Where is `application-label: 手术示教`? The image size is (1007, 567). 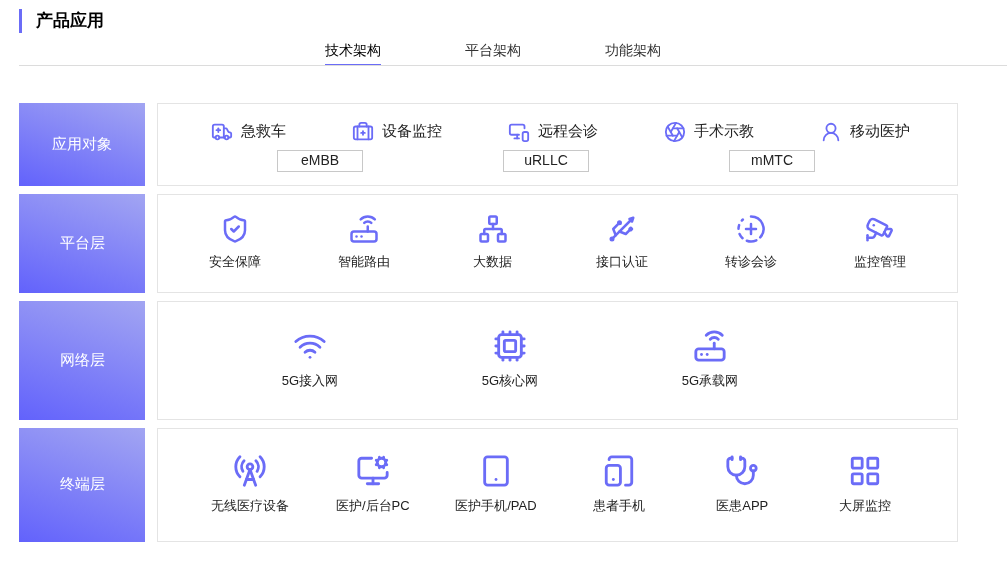 application-label: 手术示教 is located at coordinates (724, 131).